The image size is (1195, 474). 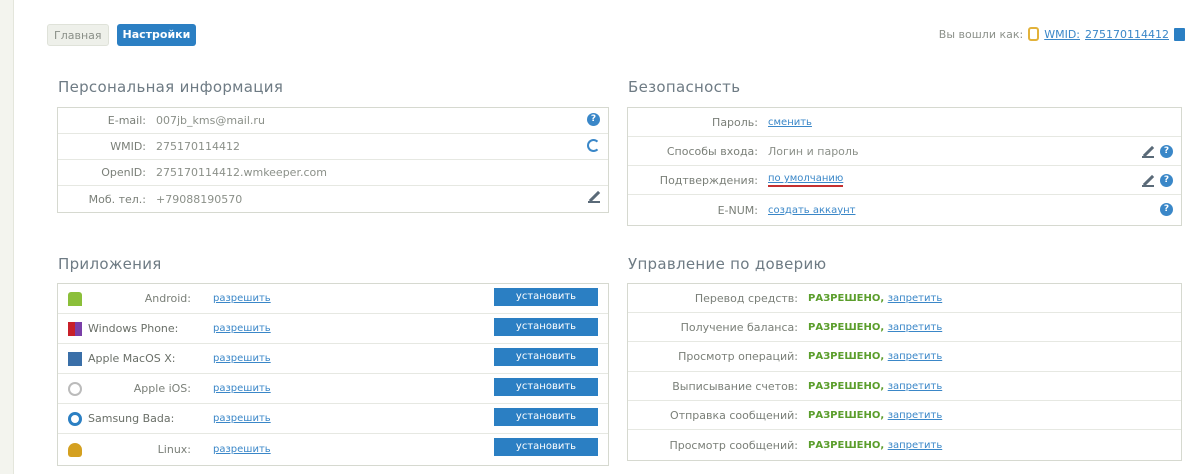 I want to click on confirmations-label: Подтверждения:, so click(x=708, y=180).